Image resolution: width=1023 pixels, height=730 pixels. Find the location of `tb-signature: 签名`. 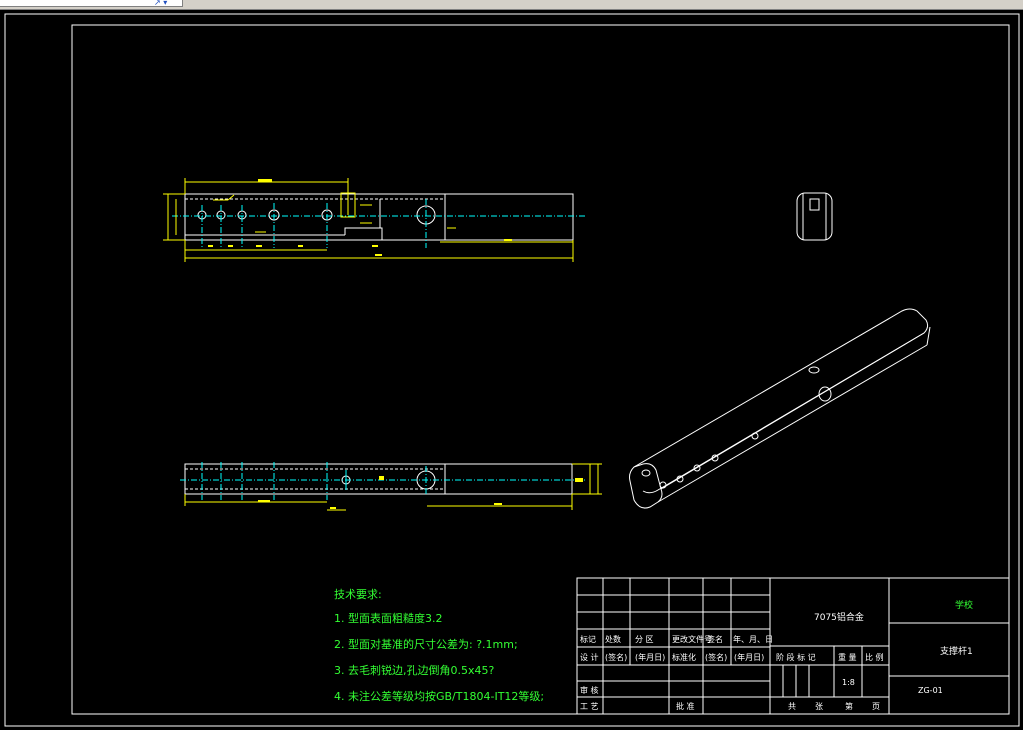

tb-signature: 签名 is located at coordinates (715, 639).